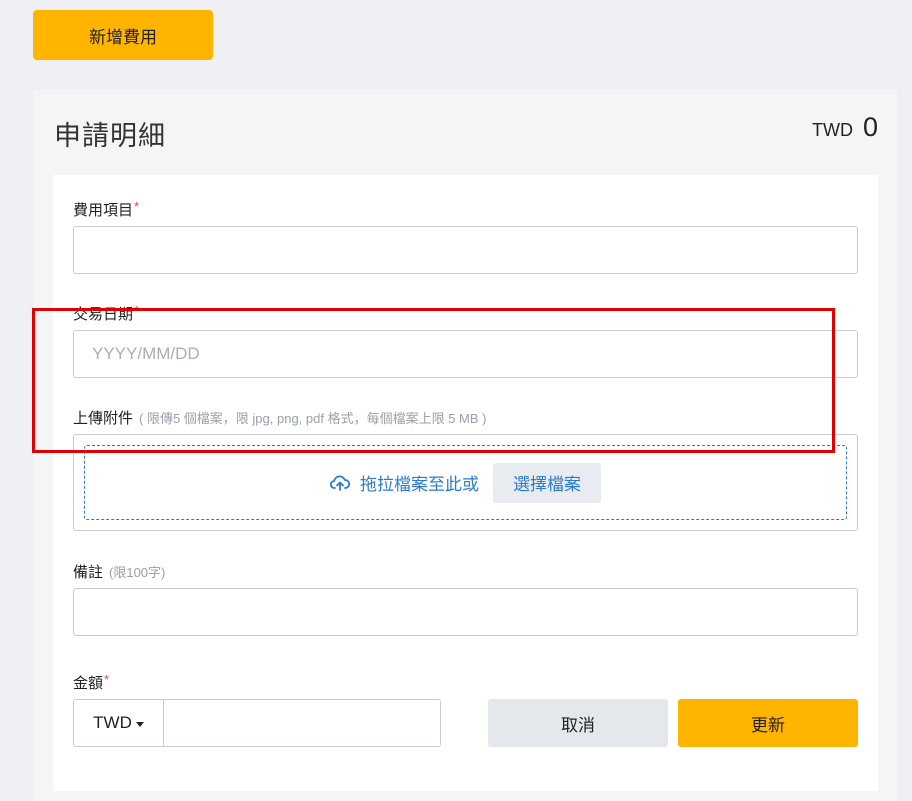 This screenshot has height=801, width=912. I want to click on expense-item-label: 費用項目 *, so click(106, 209).